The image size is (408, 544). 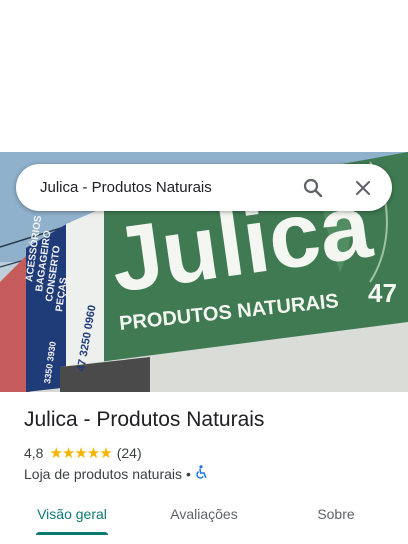 I want to click on category-row: Loja de produtos naturais •, so click(x=116, y=473).